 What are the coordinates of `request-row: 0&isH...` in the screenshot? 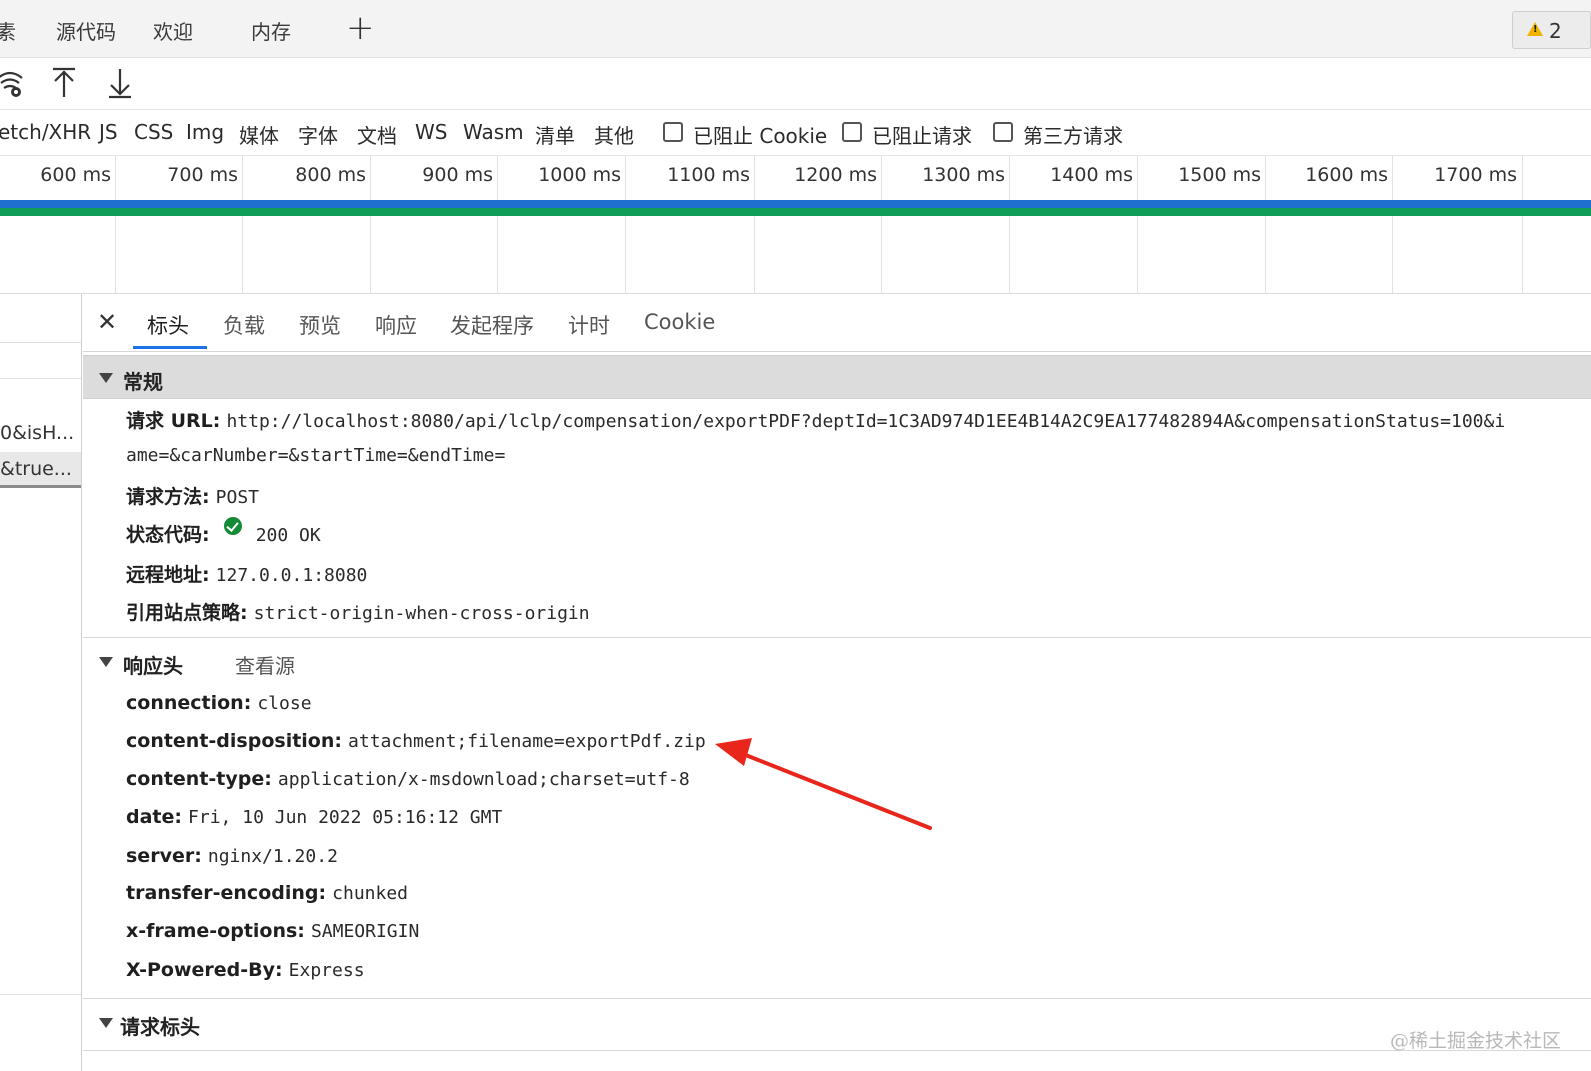 It's located at (40, 434).